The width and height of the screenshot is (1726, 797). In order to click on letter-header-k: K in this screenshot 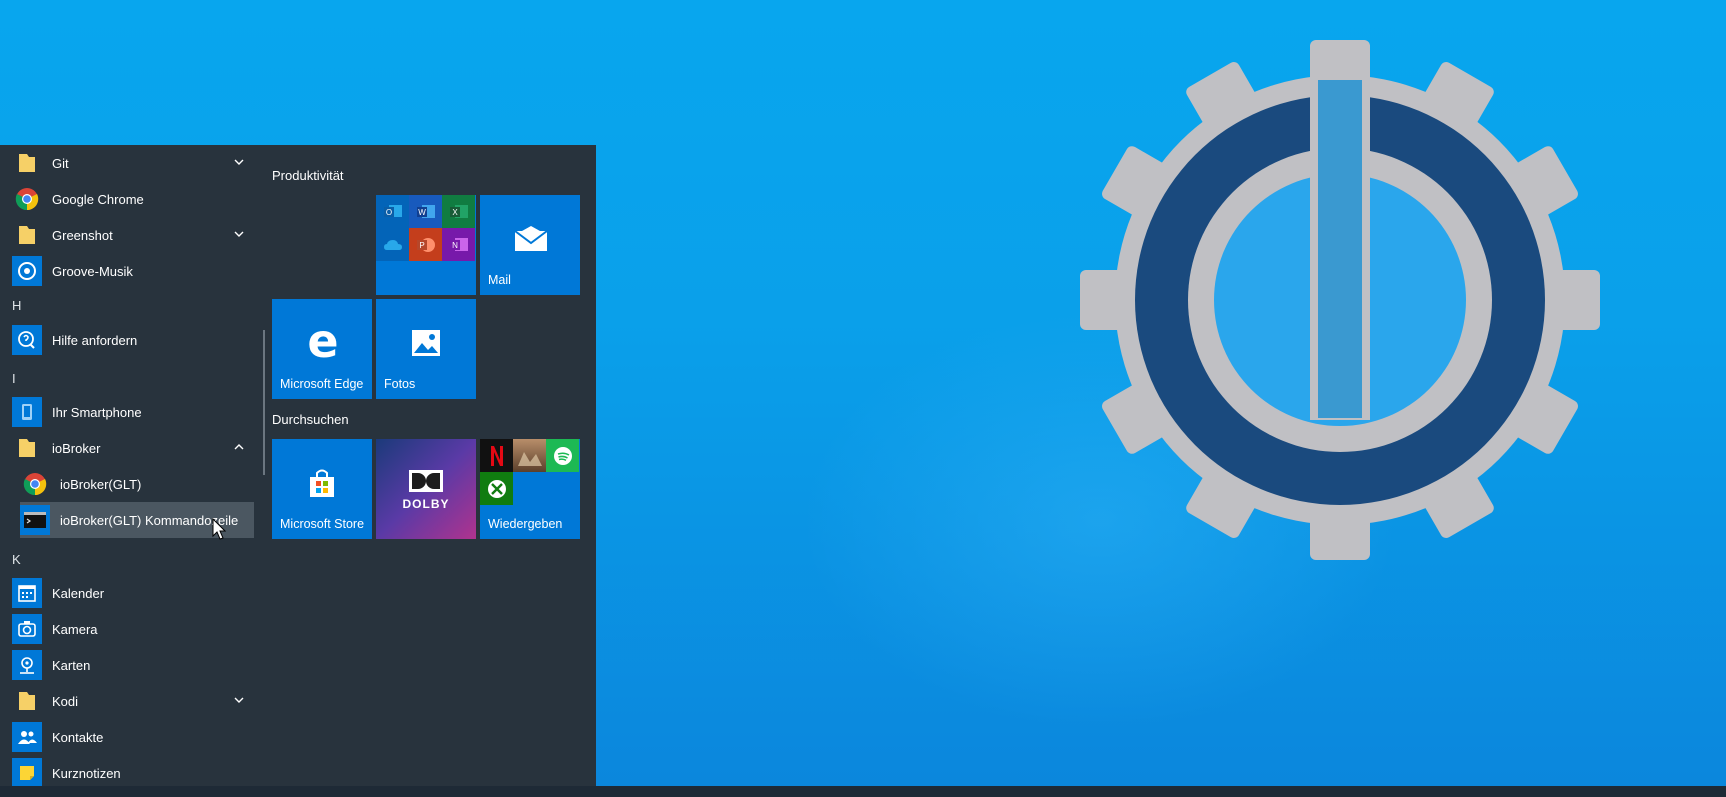, I will do `click(16, 559)`.